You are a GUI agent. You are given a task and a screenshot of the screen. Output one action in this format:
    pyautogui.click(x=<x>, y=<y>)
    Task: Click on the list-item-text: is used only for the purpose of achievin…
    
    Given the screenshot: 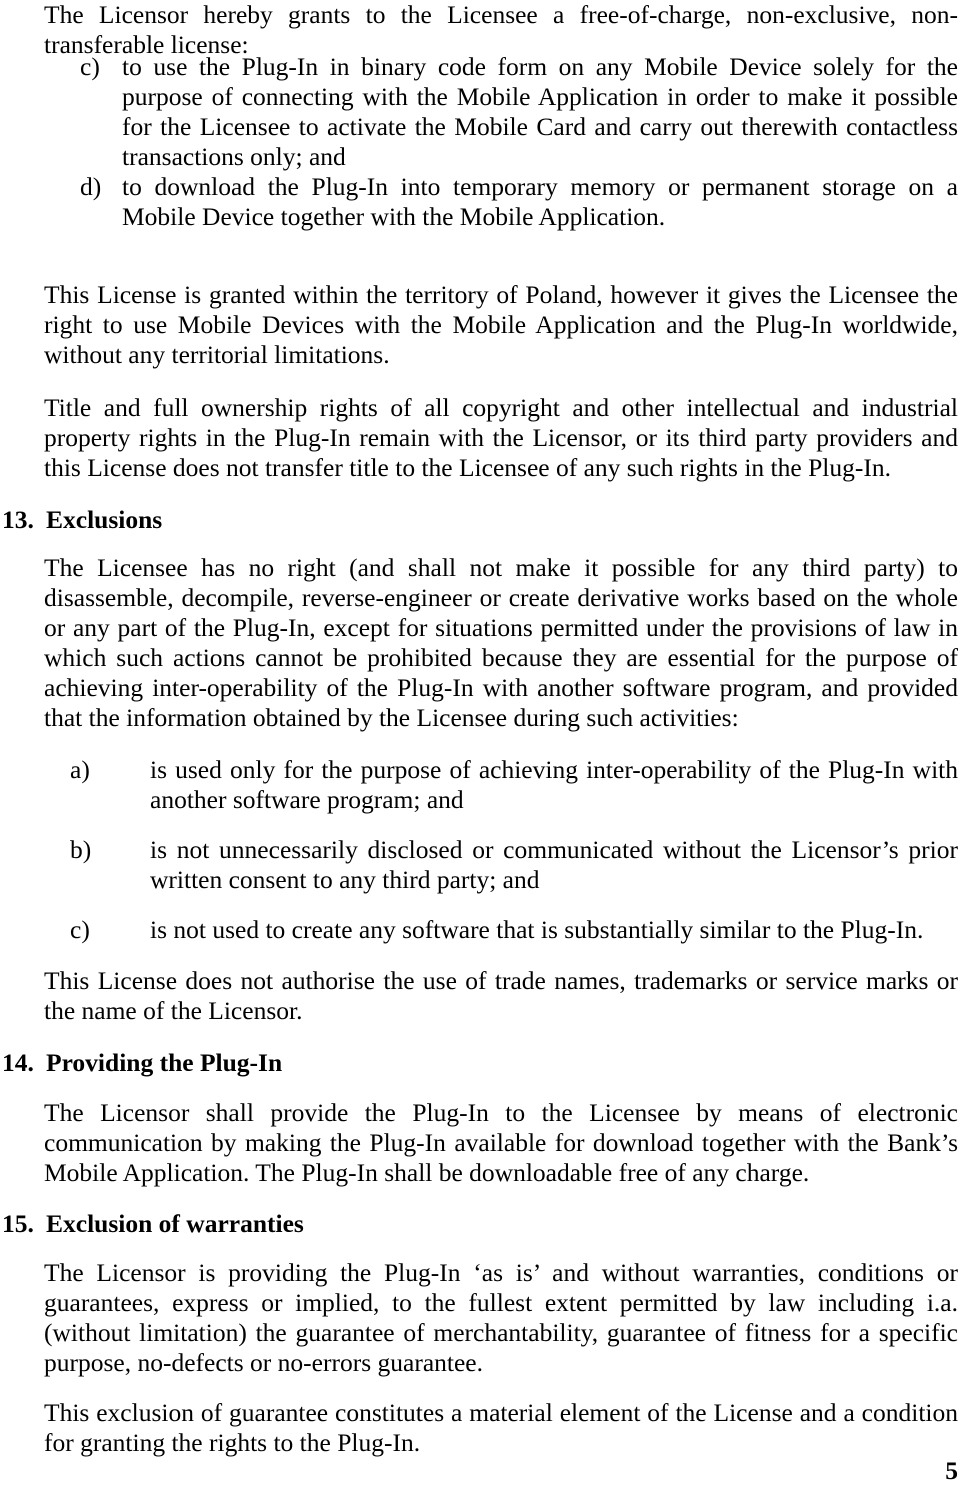 What is the action you would take?
    pyautogui.click(x=554, y=784)
    